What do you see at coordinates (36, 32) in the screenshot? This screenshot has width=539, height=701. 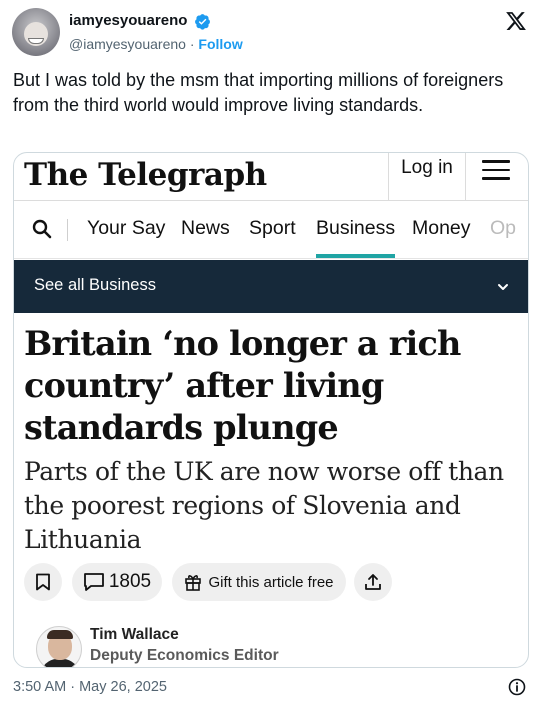 I see `user-avatar` at bounding box center [36, 32].